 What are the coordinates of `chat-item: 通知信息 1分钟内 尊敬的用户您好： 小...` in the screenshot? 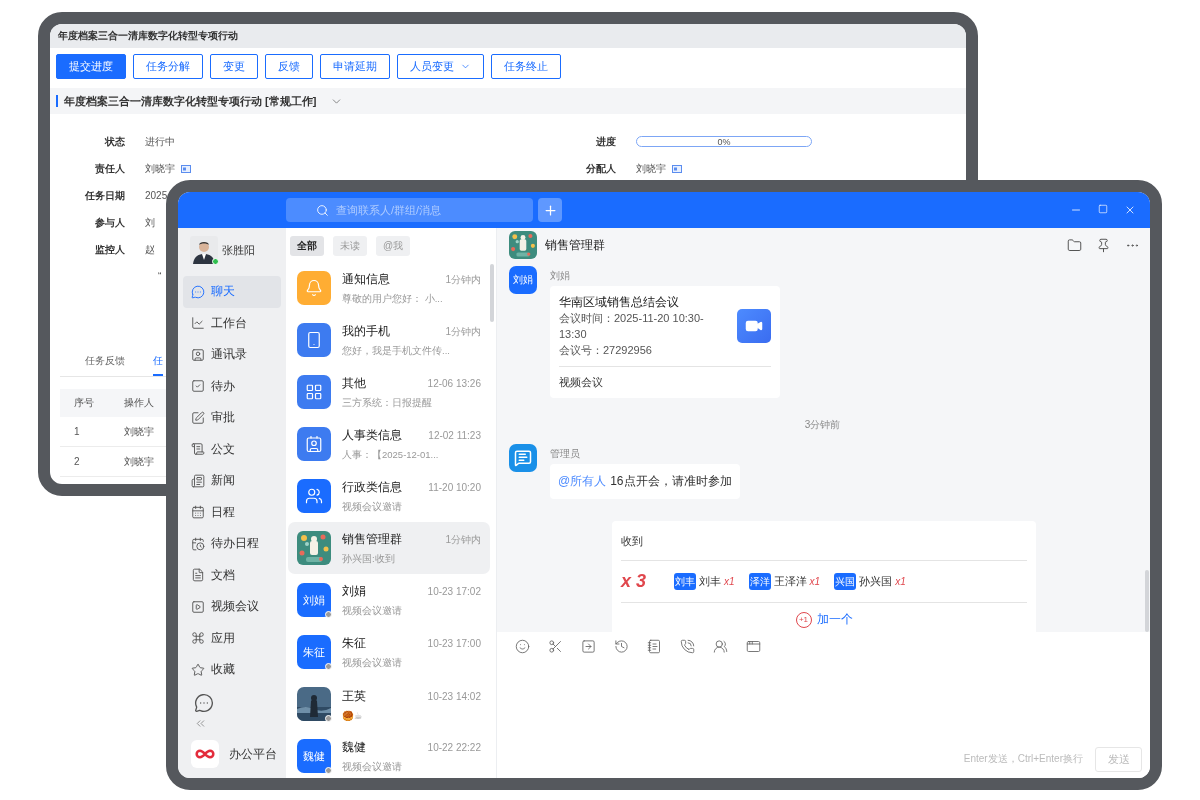 It's located at (389, 288).